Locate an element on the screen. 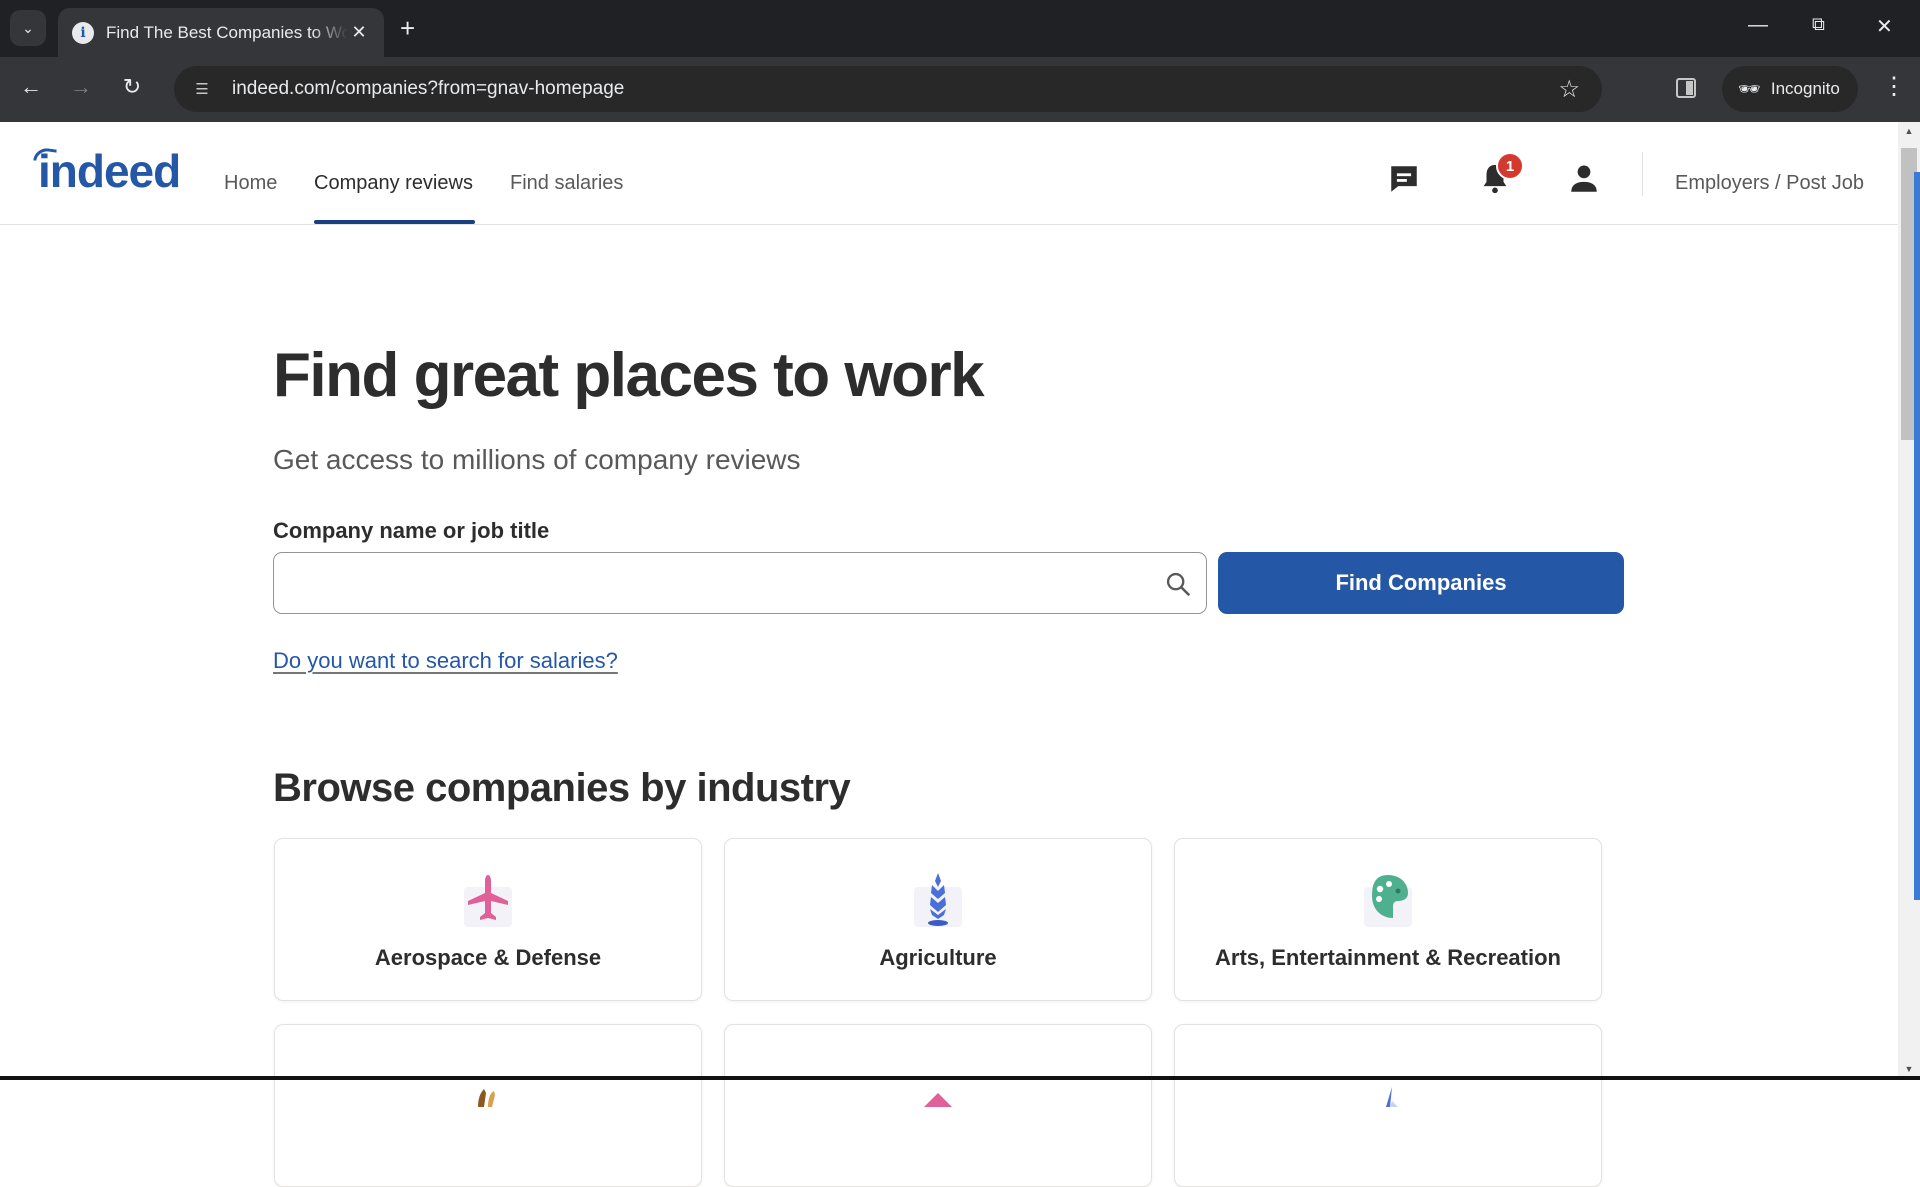  plus-icon: + is located at coordinates (408, 28).